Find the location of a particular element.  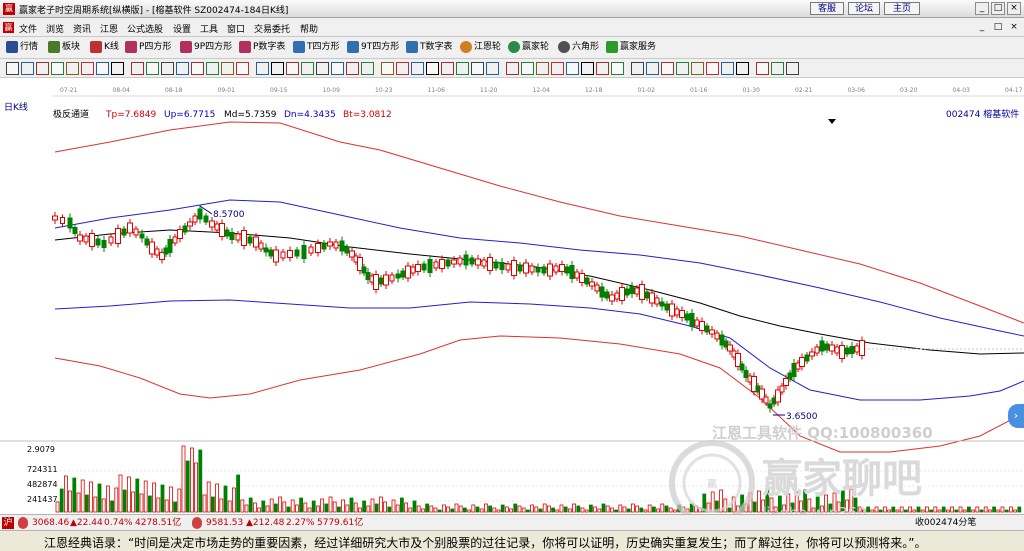

hexagon-button: 六角形 is located at coordinates (578, 47).